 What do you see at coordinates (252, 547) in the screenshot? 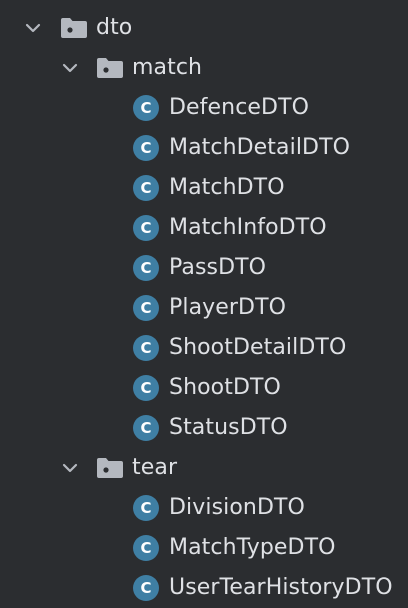
I see `tree-node-label: MatchTypeDTO` at bounding box center [252, 547].